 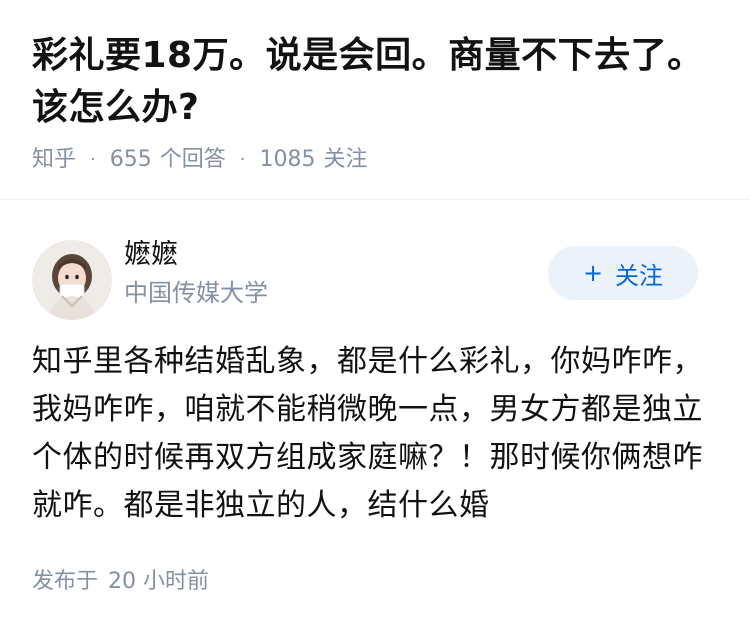 What do you see at coordinates (131, 160) in the screenshot?
I see `answer-count: 655` at bounding box center [131, 160].